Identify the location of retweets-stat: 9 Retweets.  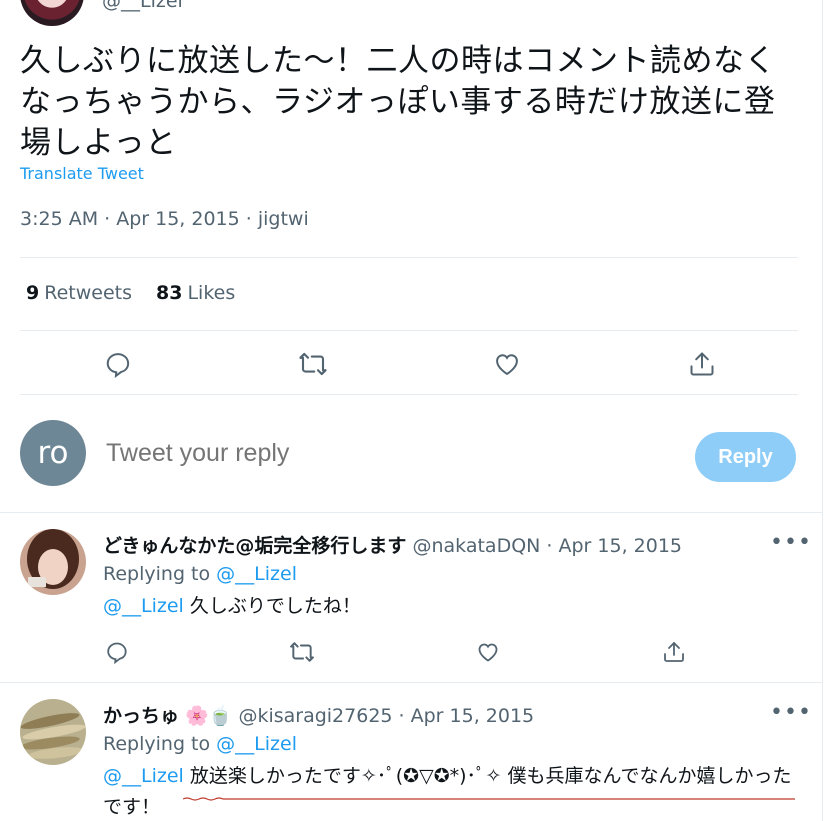
(79, 293).